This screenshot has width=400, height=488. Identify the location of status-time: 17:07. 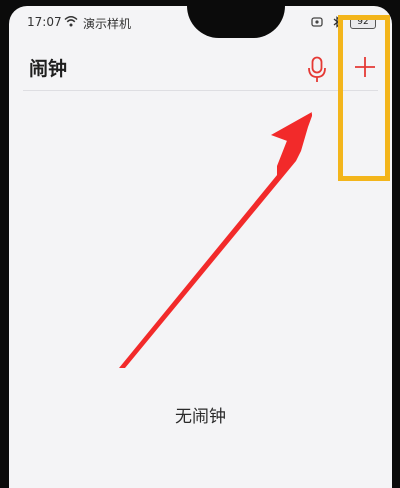
(44, 22).